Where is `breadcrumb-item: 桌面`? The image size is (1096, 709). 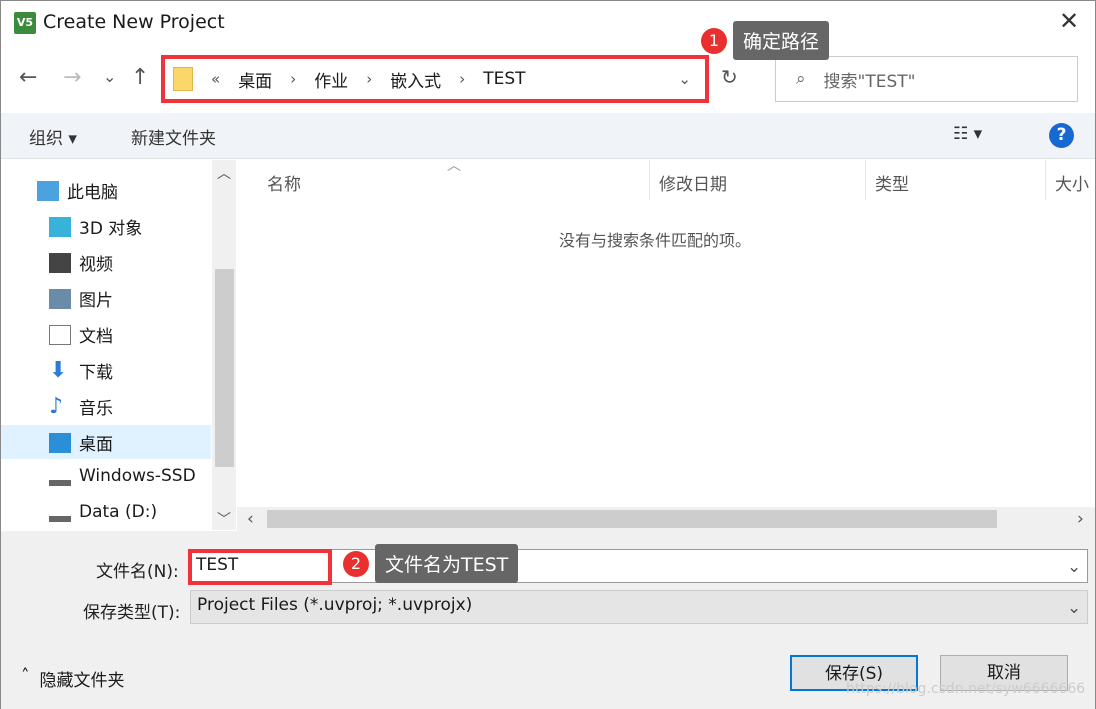
breadcrumb-item: 桌面 is located at coordinates (255, 79).